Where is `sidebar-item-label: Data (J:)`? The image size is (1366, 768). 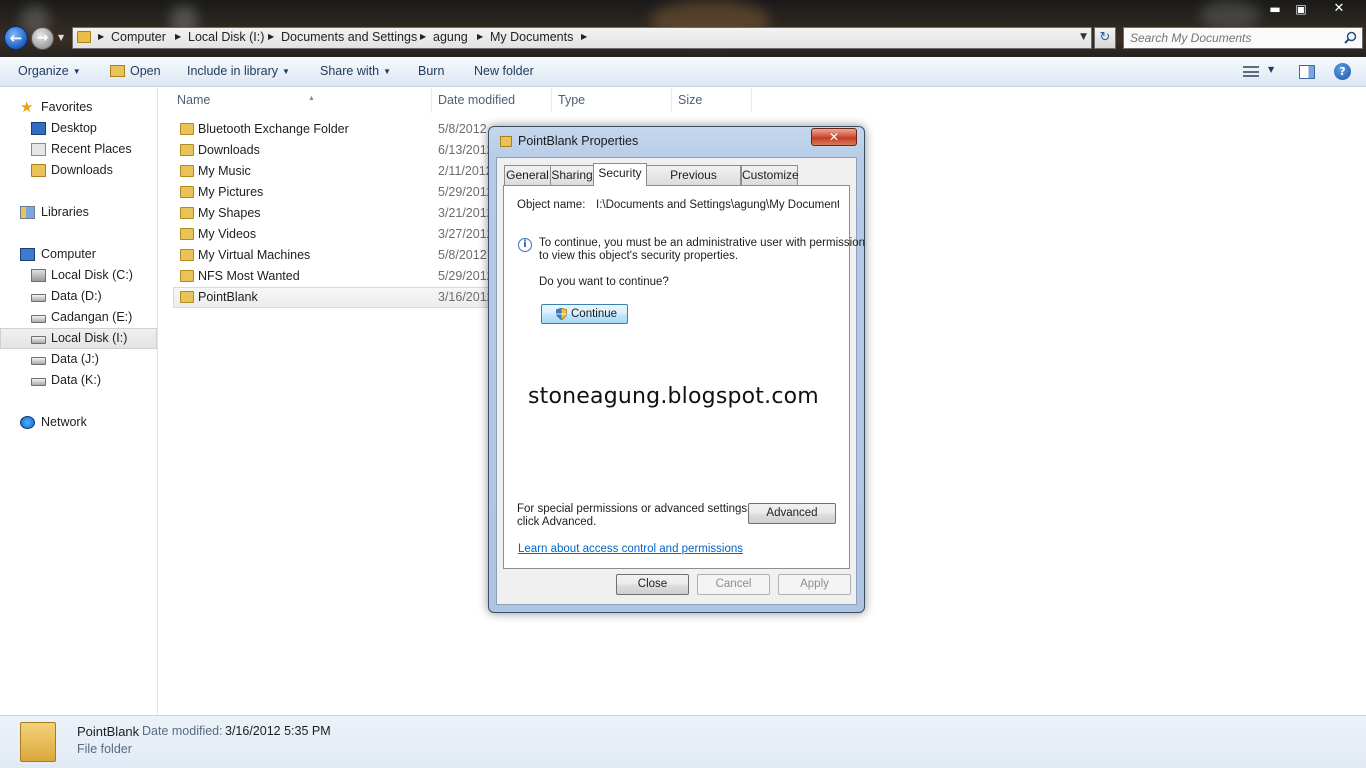 sidebar-item-label: Data (J:) is located at coordinates (75, 359).